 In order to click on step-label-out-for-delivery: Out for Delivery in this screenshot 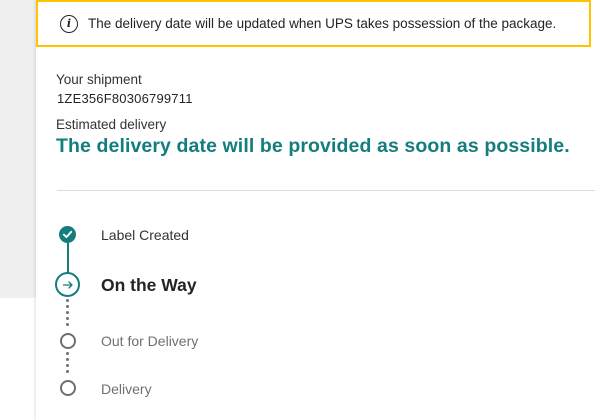, I will do `click(150, 341)`.